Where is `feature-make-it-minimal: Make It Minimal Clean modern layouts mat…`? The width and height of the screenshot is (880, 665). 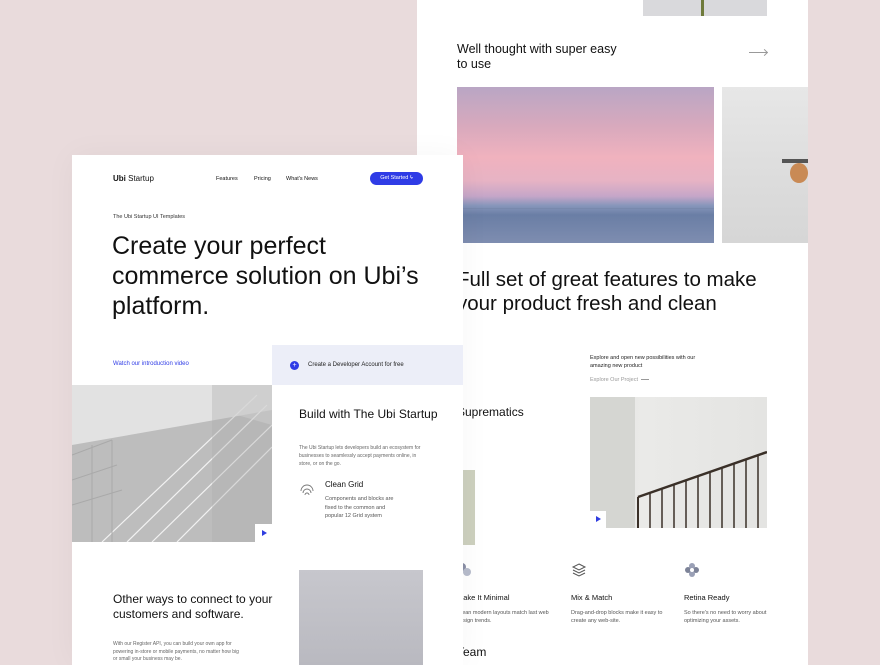 feature-make-it-minimal: Make It Minimal Clean modern layouts mat… is located at coordinates (507, 593).